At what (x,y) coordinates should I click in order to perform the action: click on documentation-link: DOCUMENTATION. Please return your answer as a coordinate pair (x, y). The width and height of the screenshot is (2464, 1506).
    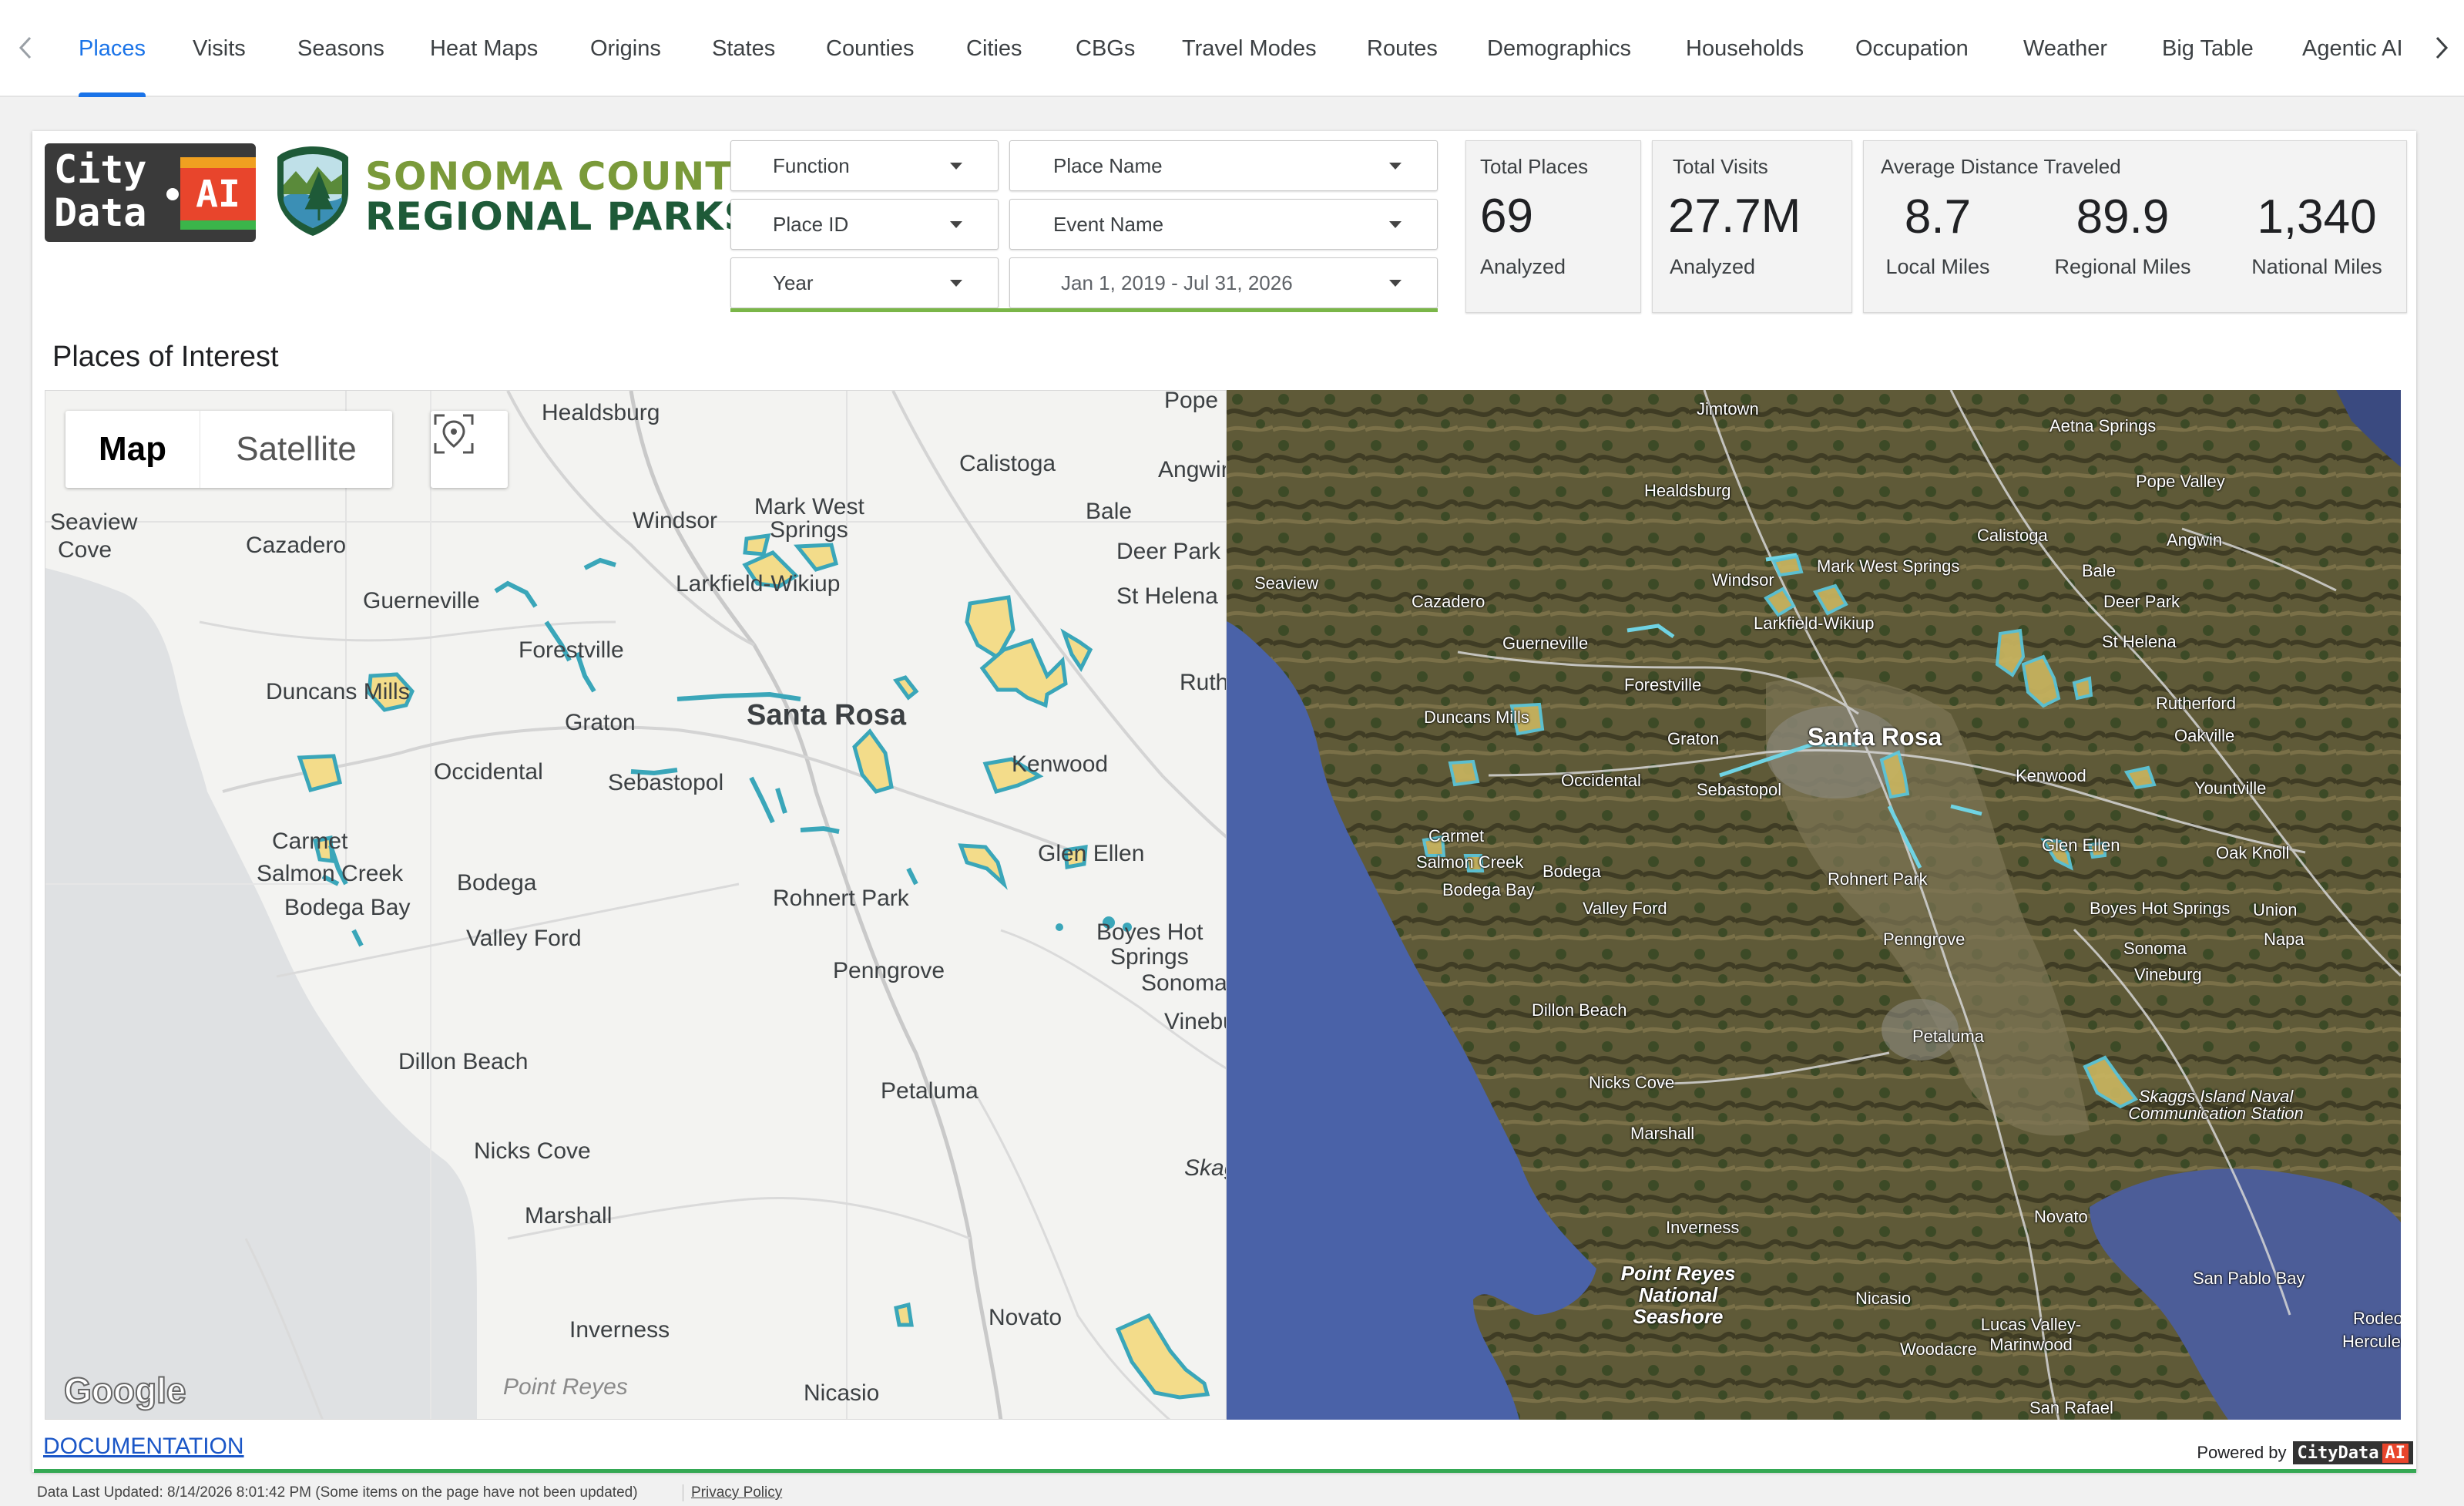
    Looking at the image, I should click on (143, 1447).